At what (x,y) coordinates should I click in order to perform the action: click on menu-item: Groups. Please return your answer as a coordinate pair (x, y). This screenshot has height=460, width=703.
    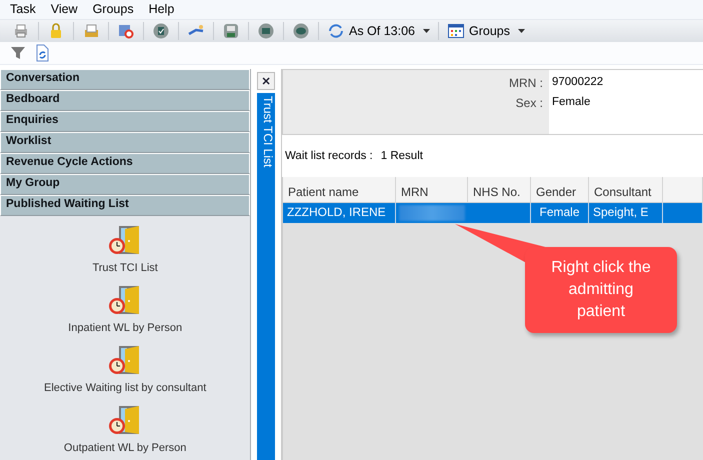
    Looking at the image, I should click on (114, 9).